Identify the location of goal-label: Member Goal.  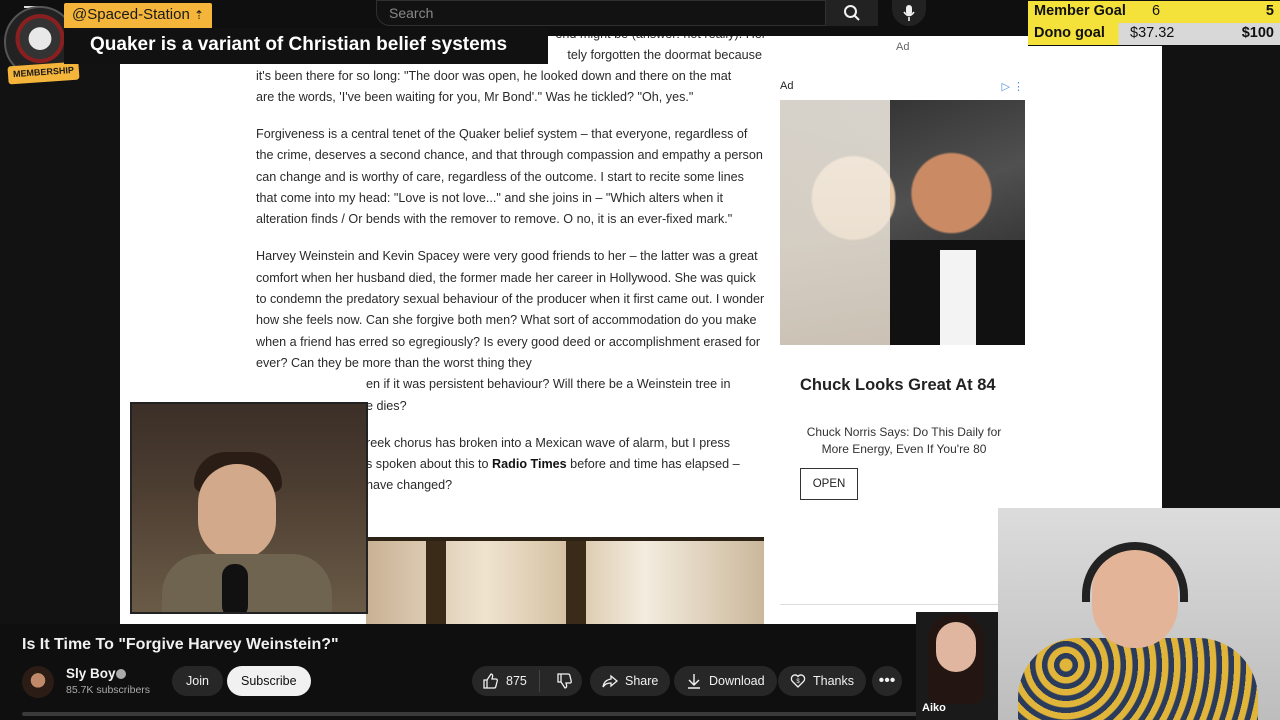
(1080, 12).